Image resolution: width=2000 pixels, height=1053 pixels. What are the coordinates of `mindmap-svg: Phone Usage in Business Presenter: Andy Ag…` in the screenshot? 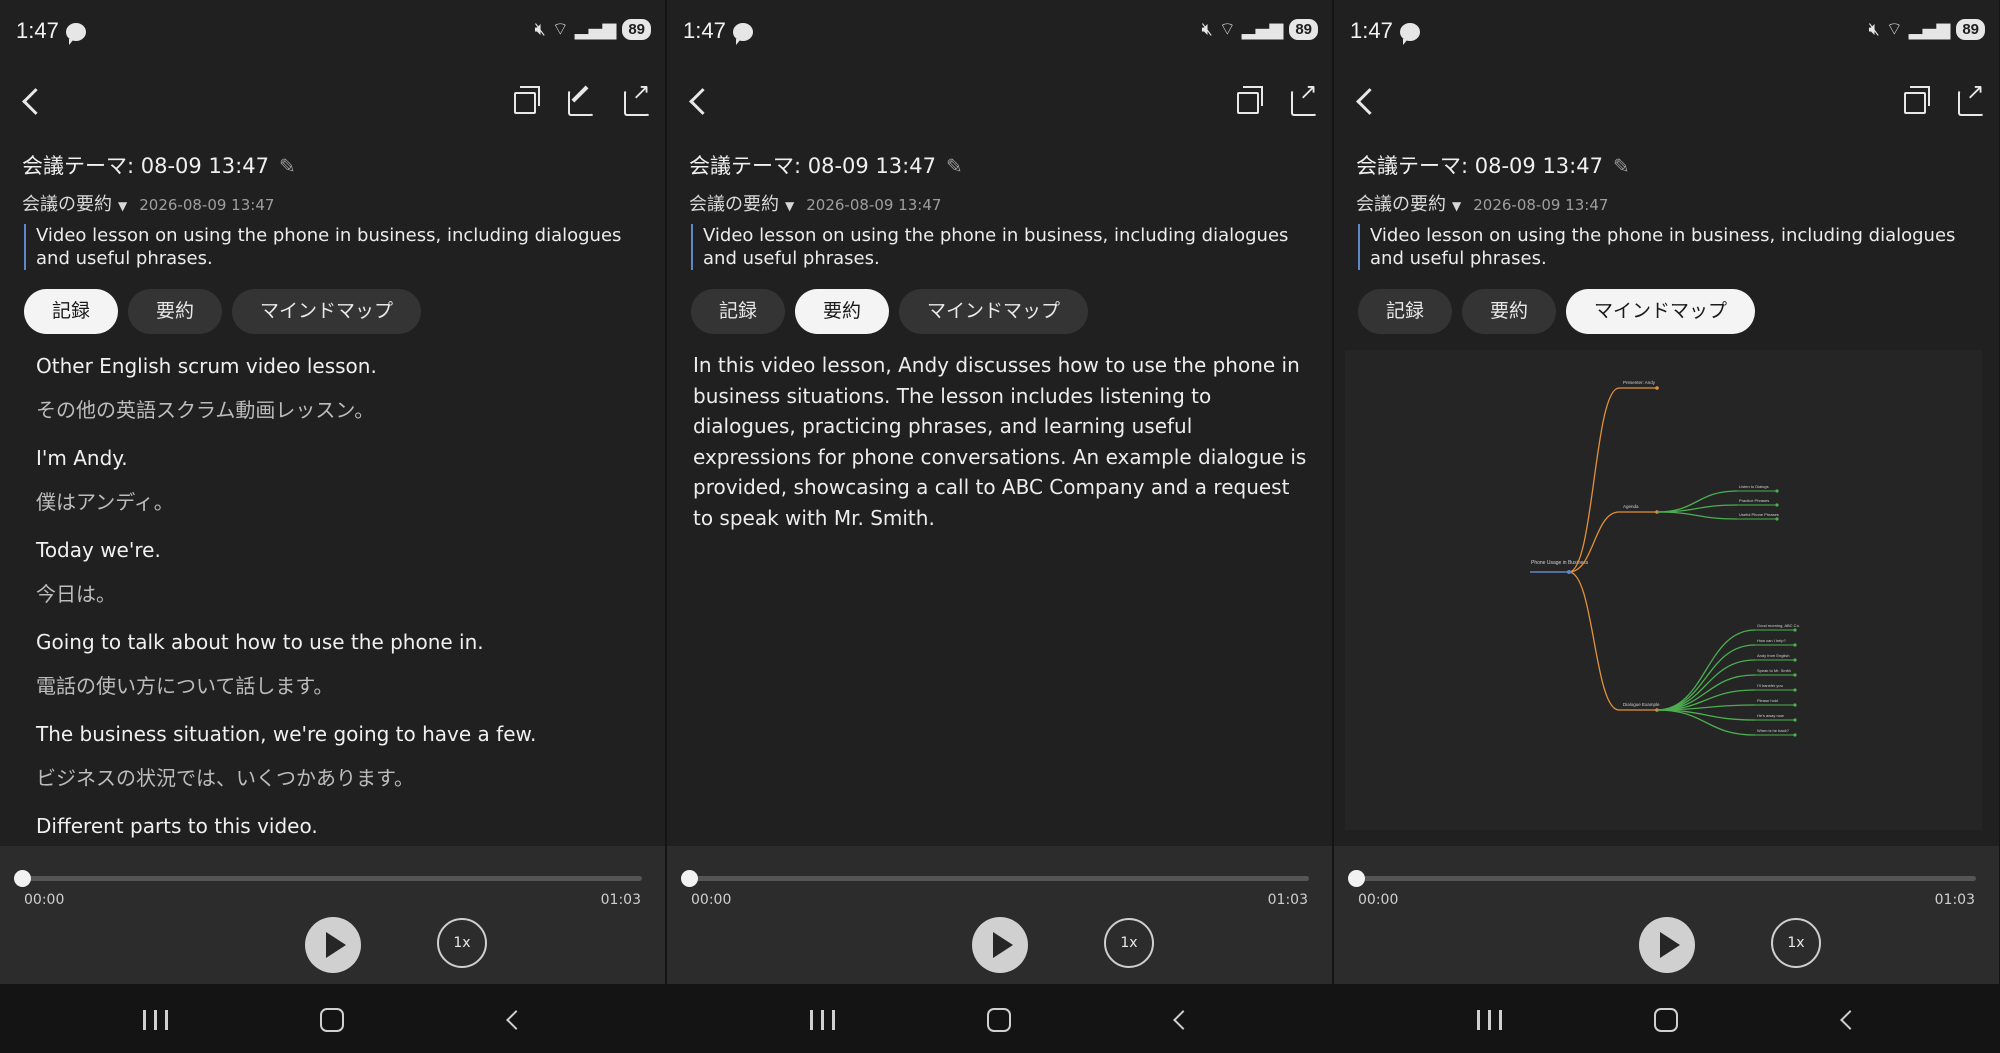 It's located at (1665, 558).